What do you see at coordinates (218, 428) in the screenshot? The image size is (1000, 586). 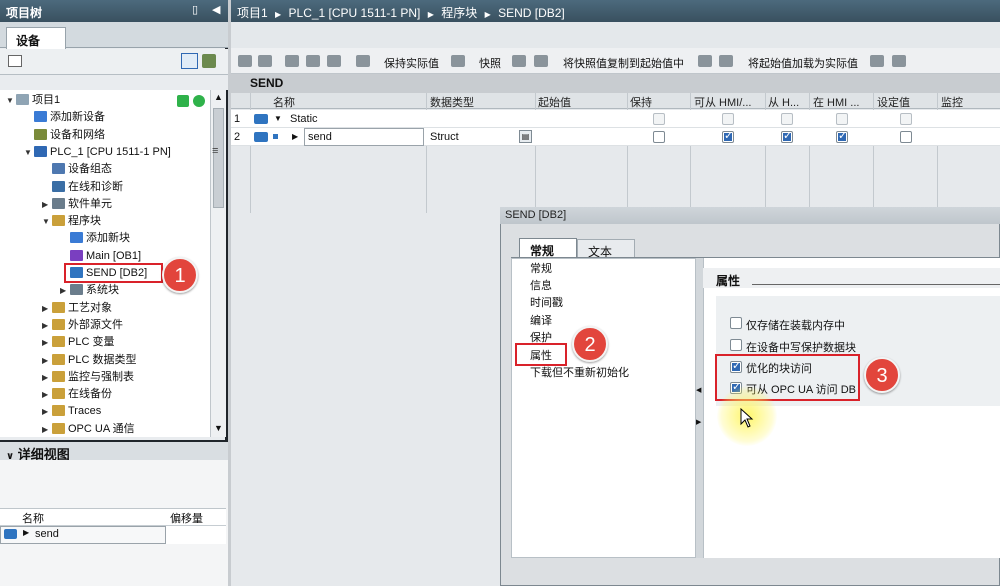 I see `scroll-down-icon: ▼` at bounding box center [218, 428].